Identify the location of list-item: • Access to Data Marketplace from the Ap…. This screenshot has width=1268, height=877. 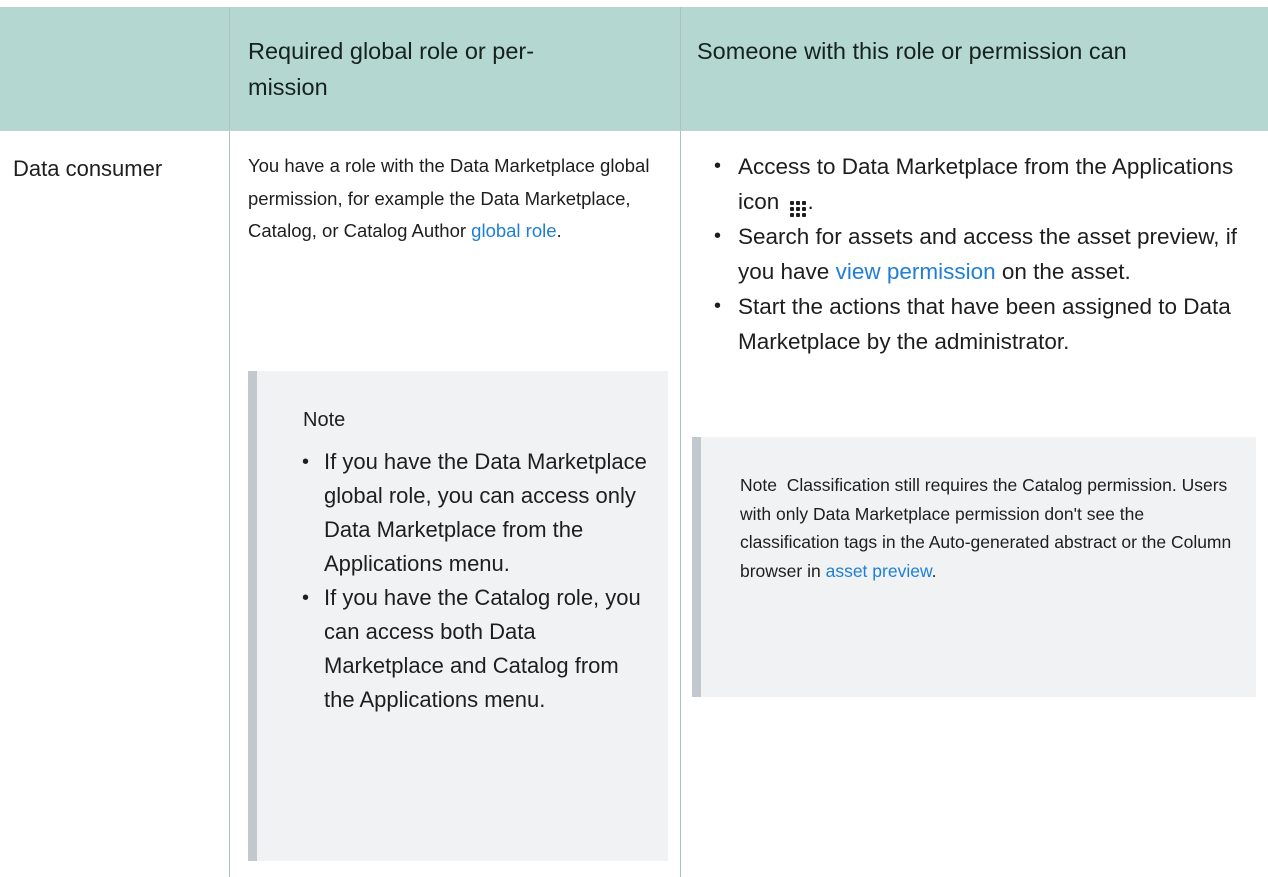
(986, 184).